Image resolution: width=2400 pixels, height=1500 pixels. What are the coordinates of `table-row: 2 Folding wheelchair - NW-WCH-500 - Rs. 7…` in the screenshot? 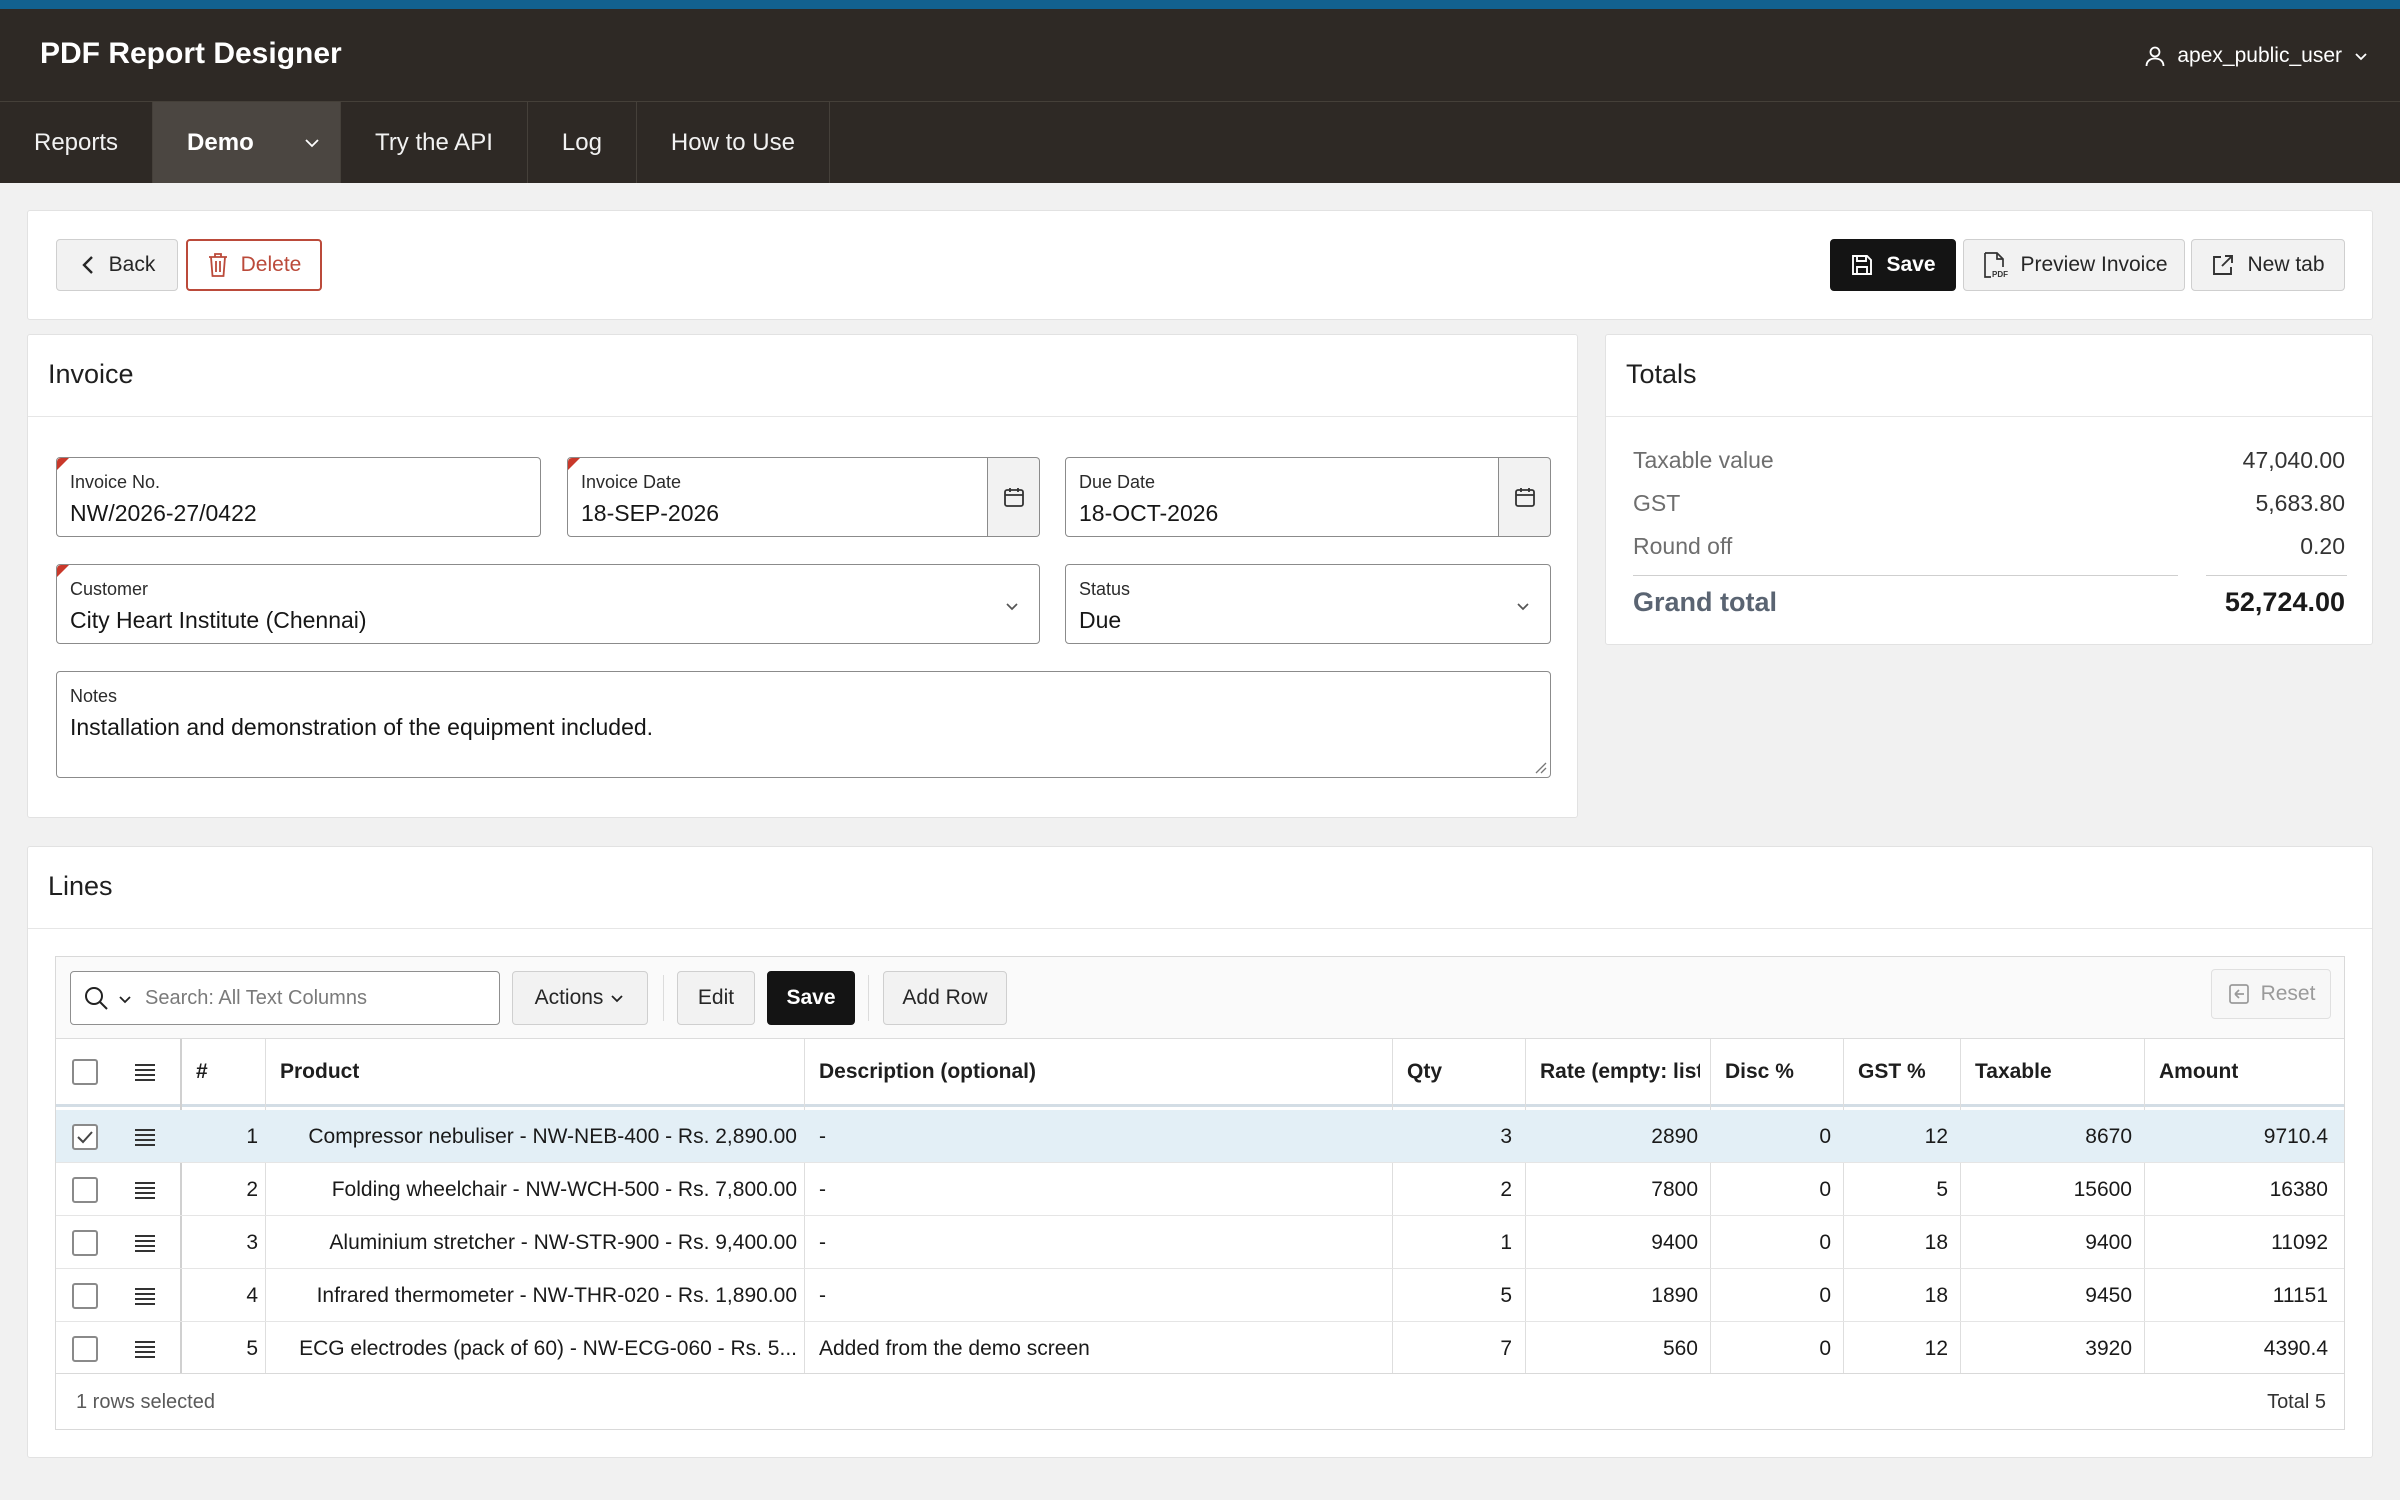 It's located at (1200, 1189).